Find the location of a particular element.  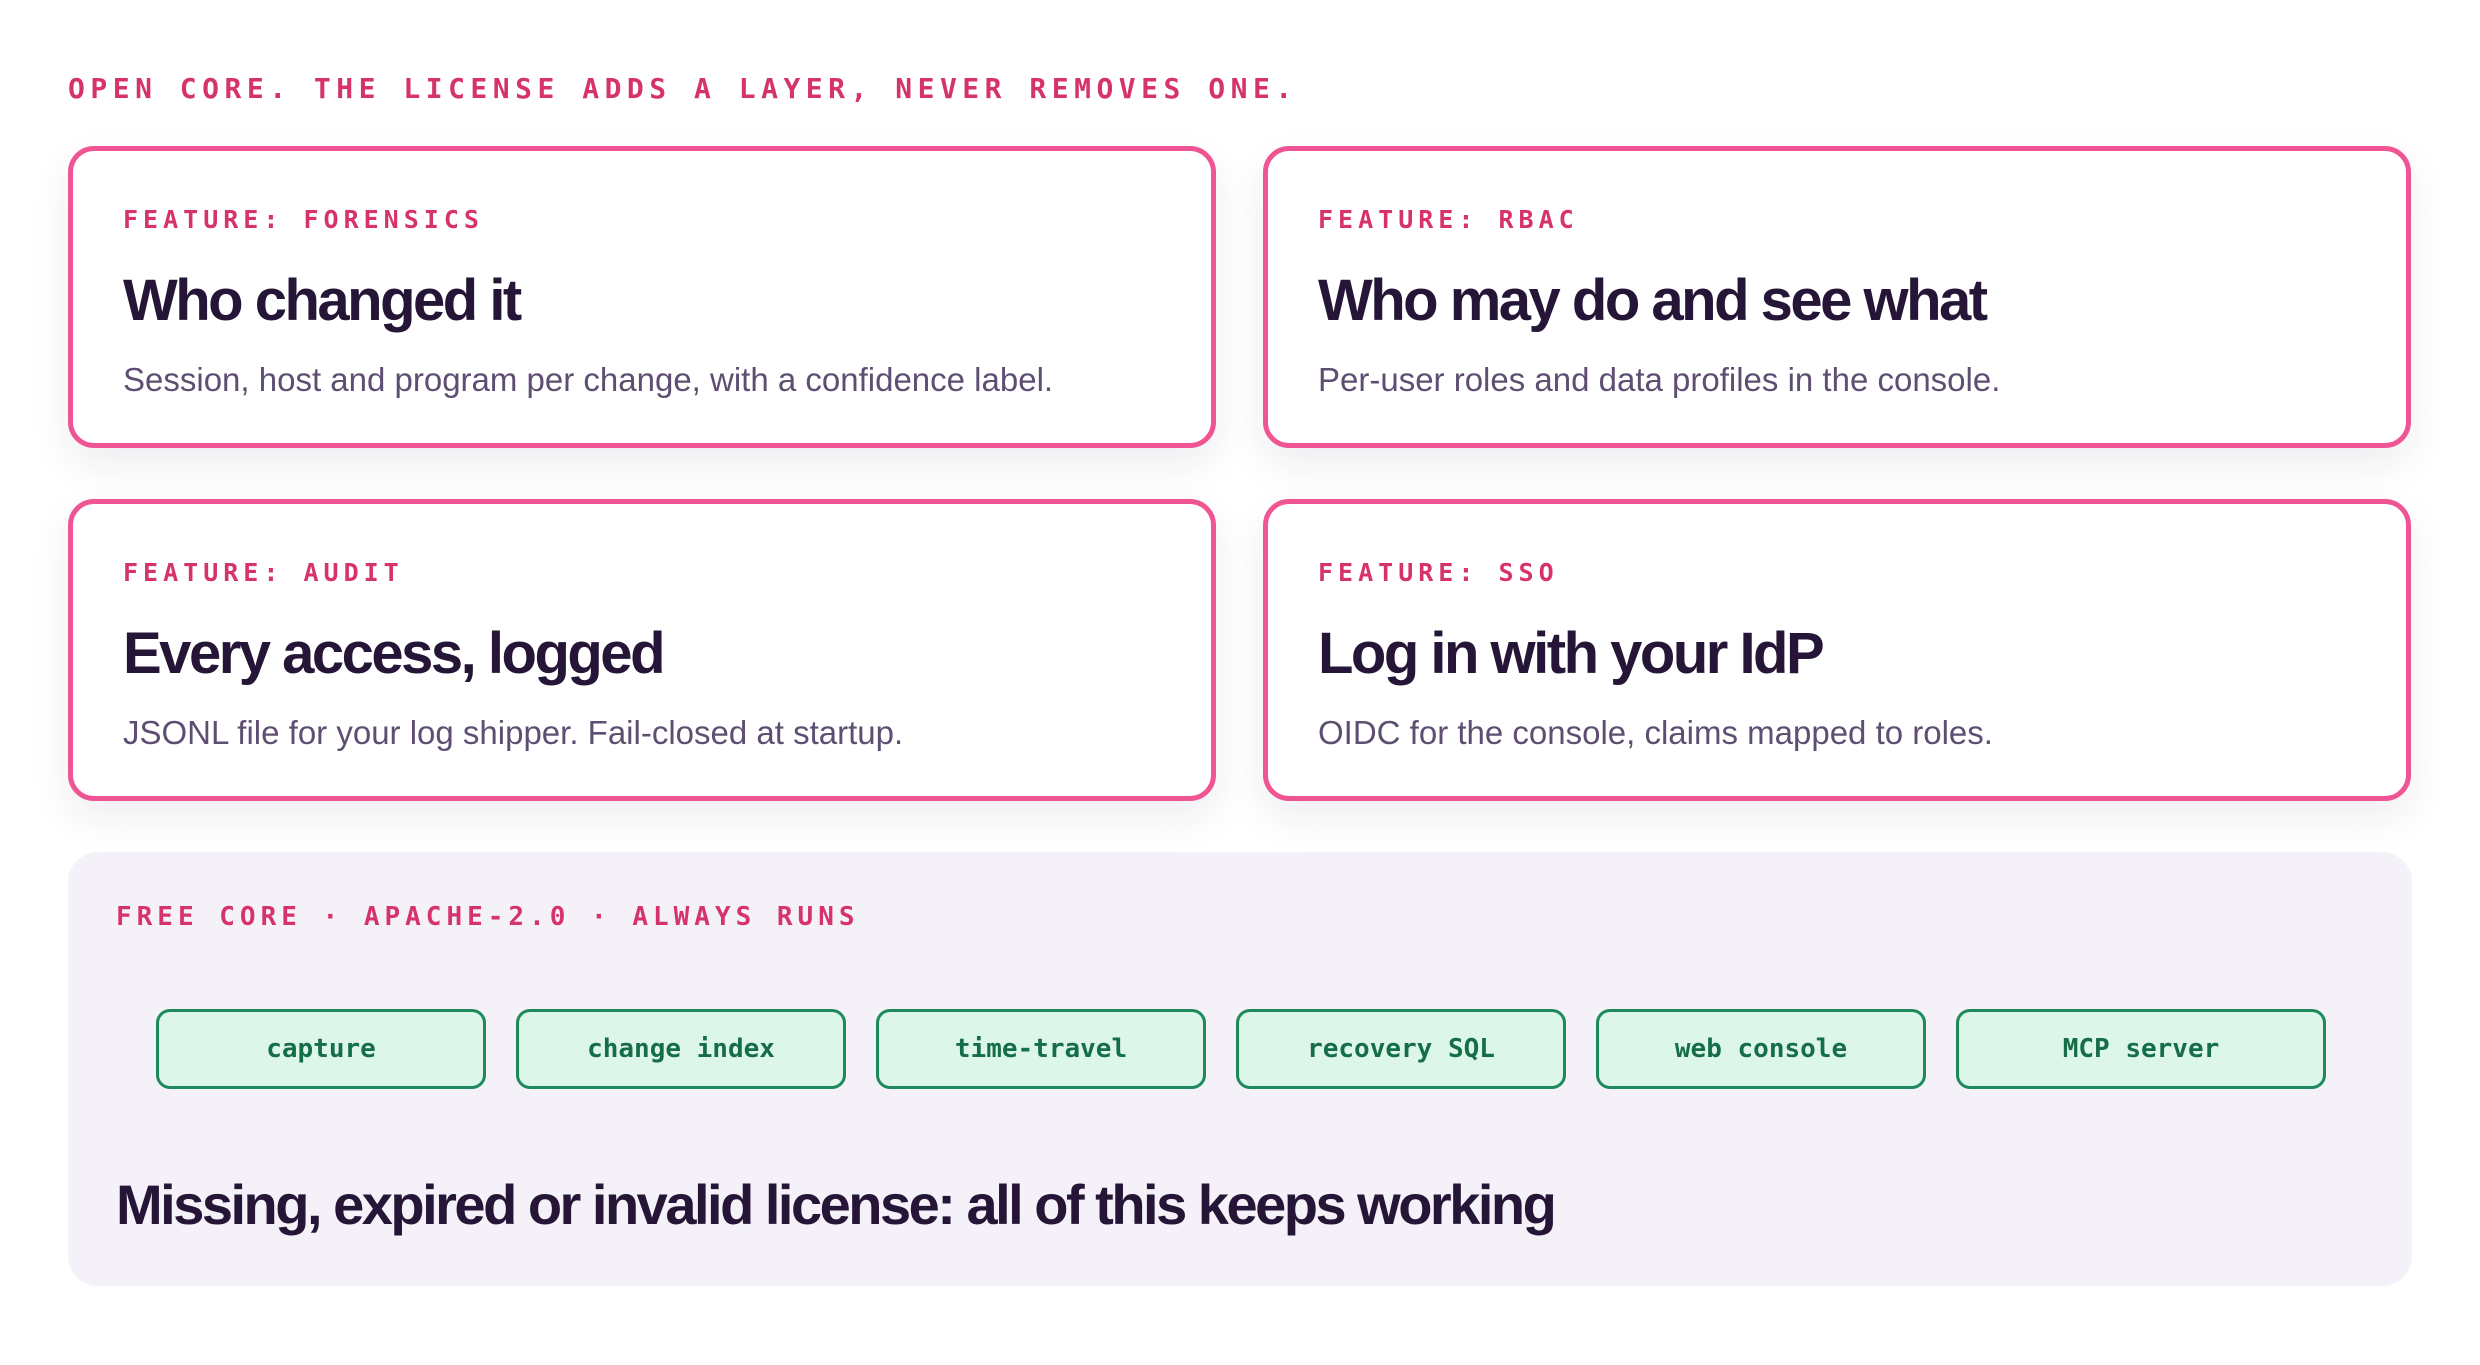

chip-capture: capture is located at coordinates (321, 1049).